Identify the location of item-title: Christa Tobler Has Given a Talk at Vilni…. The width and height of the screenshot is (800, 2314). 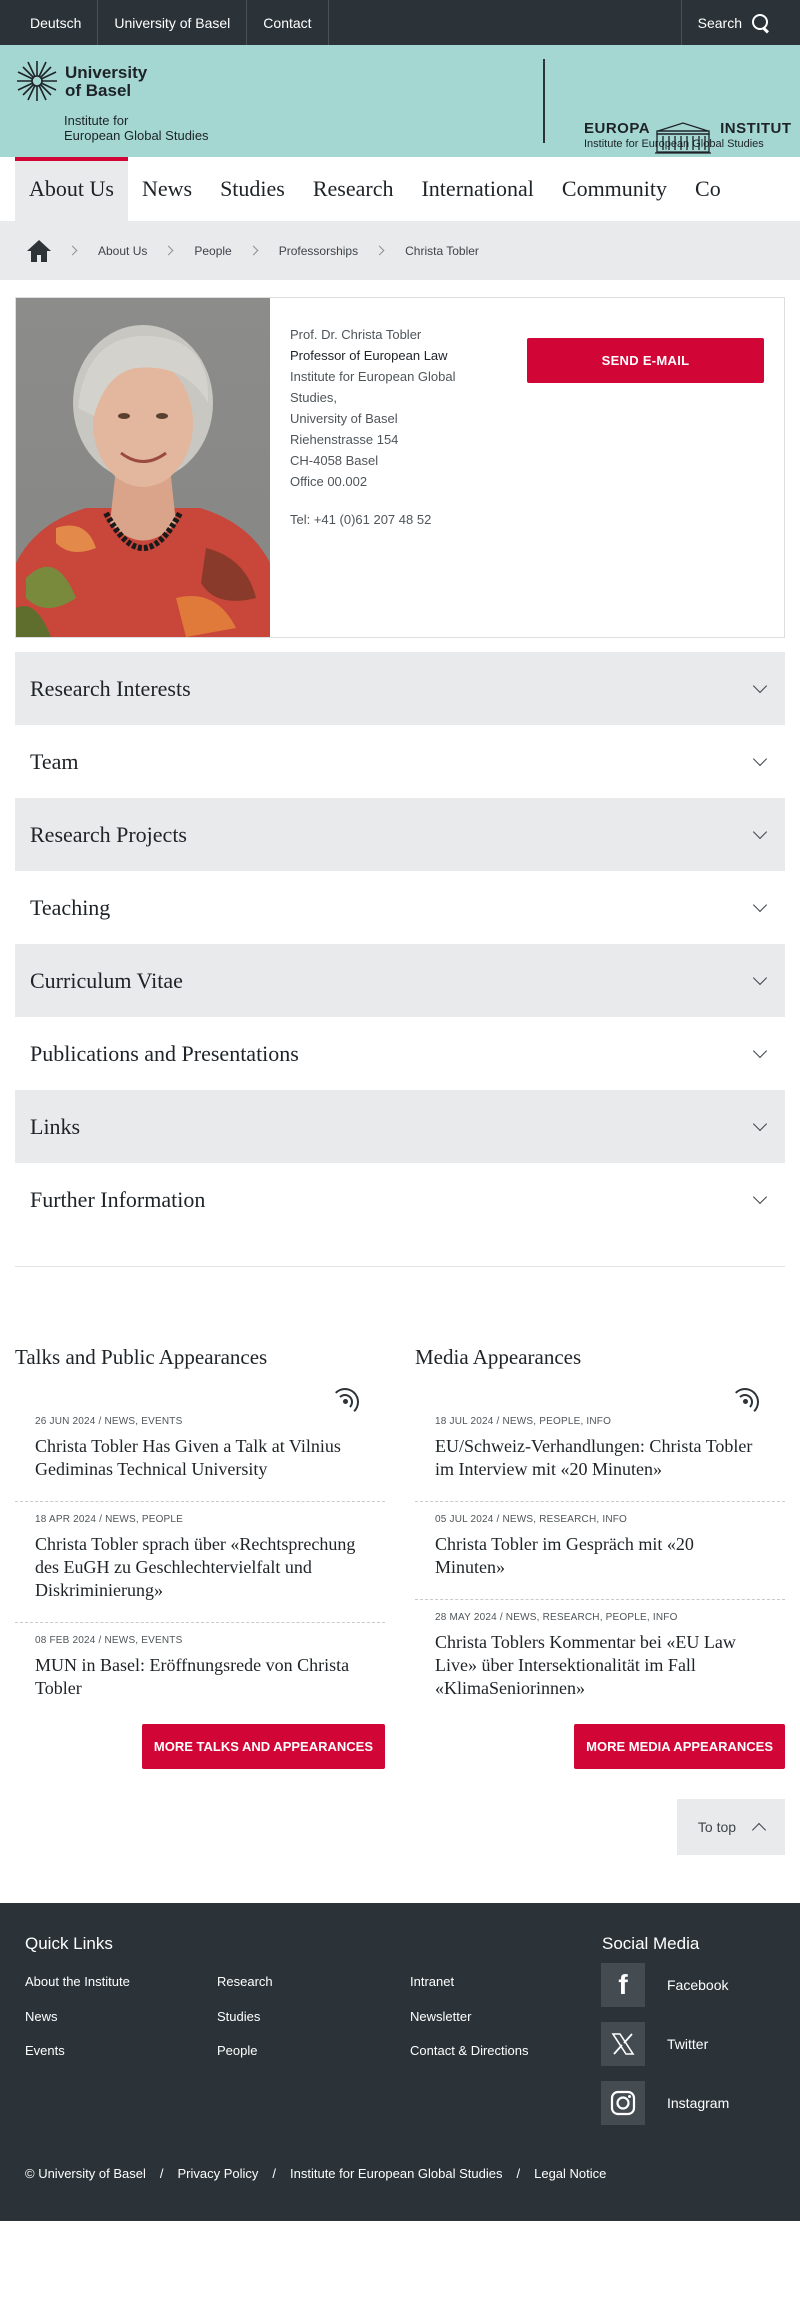
(200, 1458).